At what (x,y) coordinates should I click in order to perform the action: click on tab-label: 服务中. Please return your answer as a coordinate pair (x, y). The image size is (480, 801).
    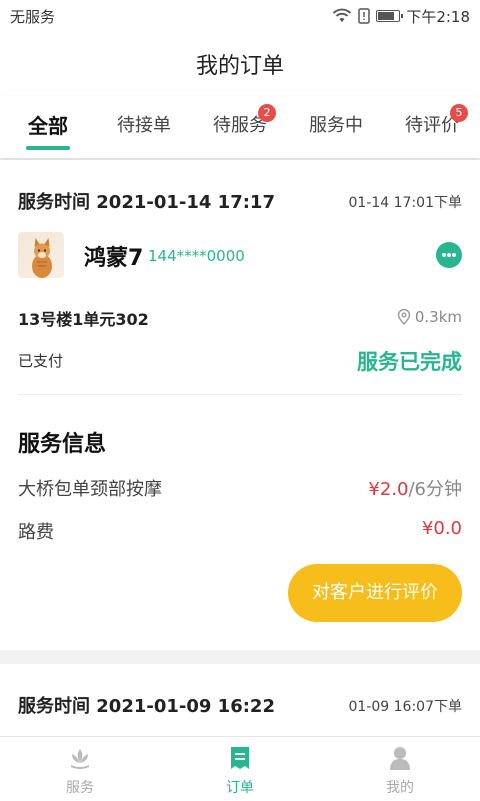
    Looking at the image, I should click on (336, 125).